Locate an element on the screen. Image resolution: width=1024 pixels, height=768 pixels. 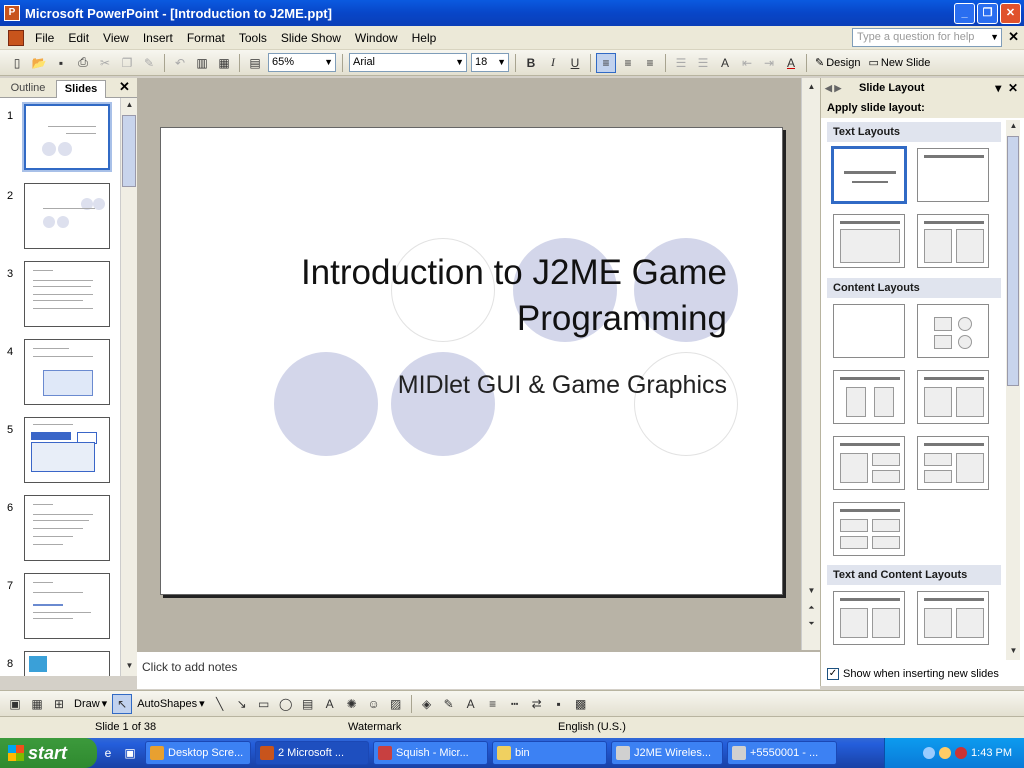
draw-menu-button: Draw ▾ is located at coordinates (90, 704).